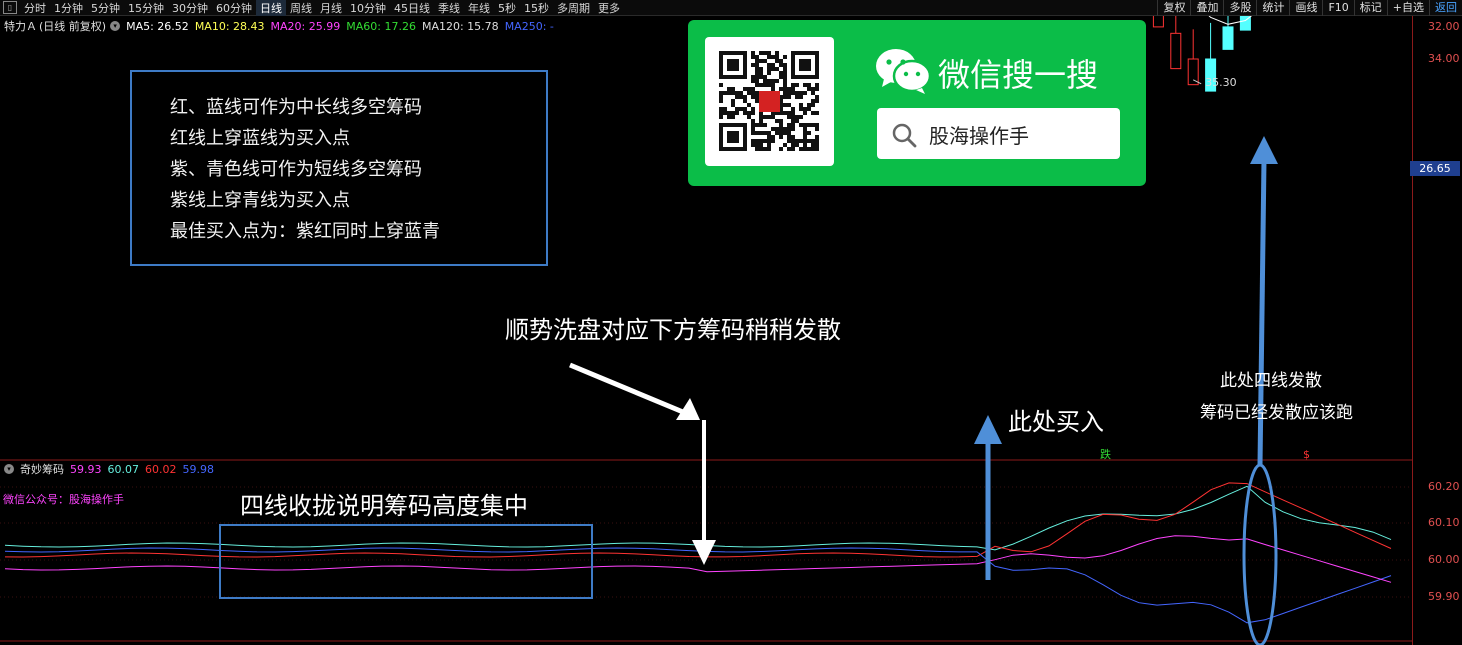  What do you see at coordinates (260, 200) in the screenshot?
I see `rule-line-3: 紫线上穿青线为买入点` at bounding box center [260, 200].